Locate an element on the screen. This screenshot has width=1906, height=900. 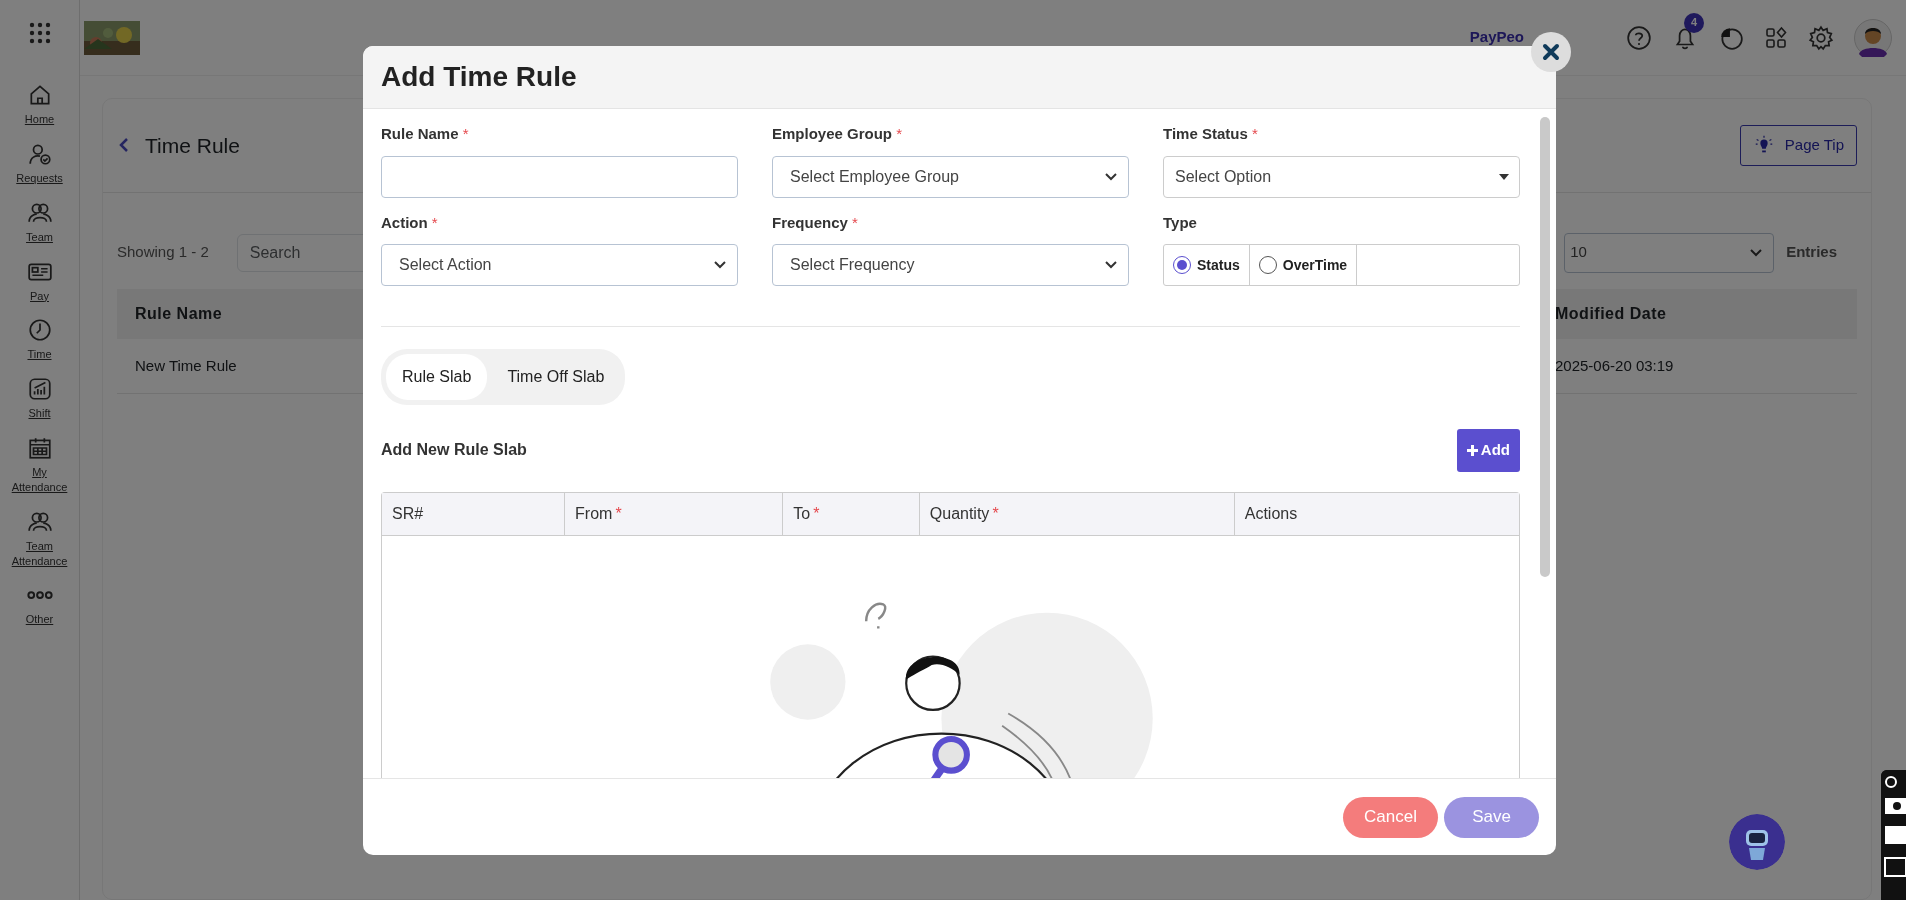
column-header: Quantity * is located at coordinates (1077, 513).